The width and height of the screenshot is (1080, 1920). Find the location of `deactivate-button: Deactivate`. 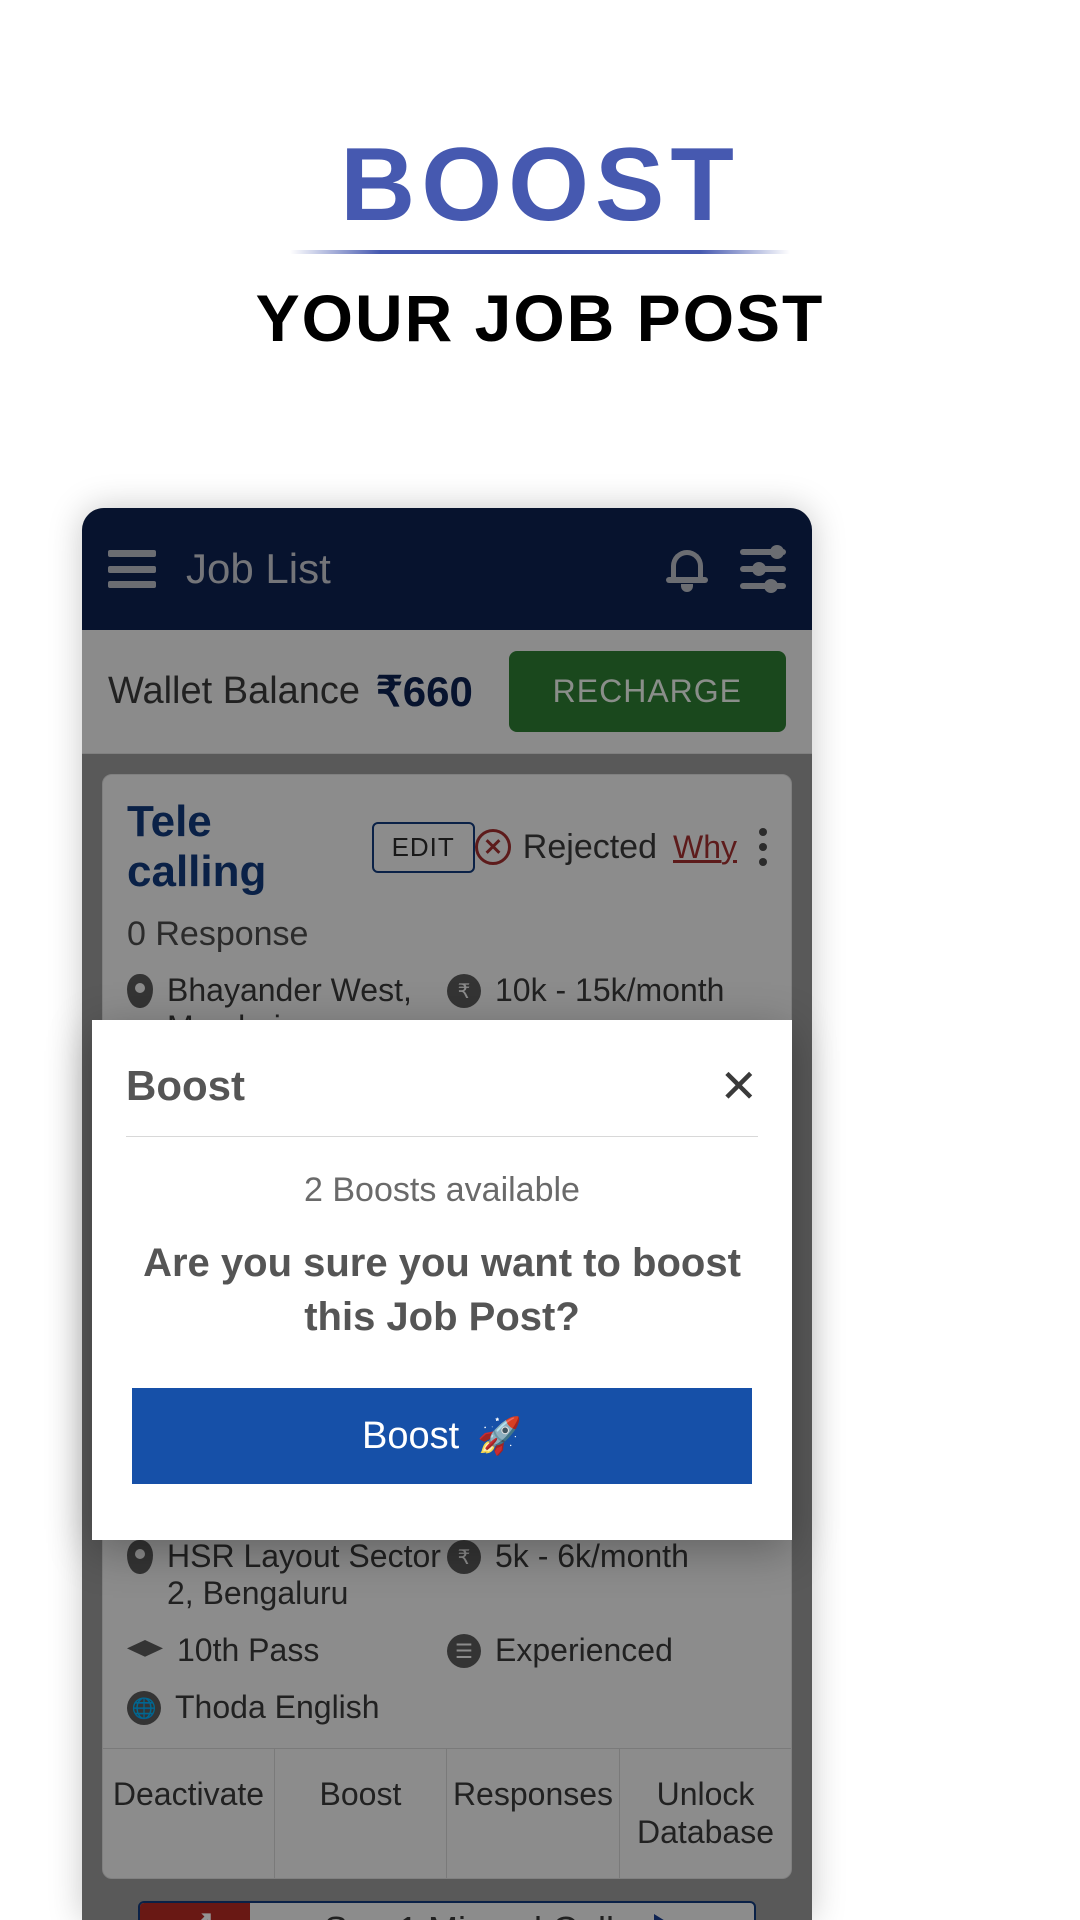

deactivate-button: Deactivate is located at coordinates (189, 1813).